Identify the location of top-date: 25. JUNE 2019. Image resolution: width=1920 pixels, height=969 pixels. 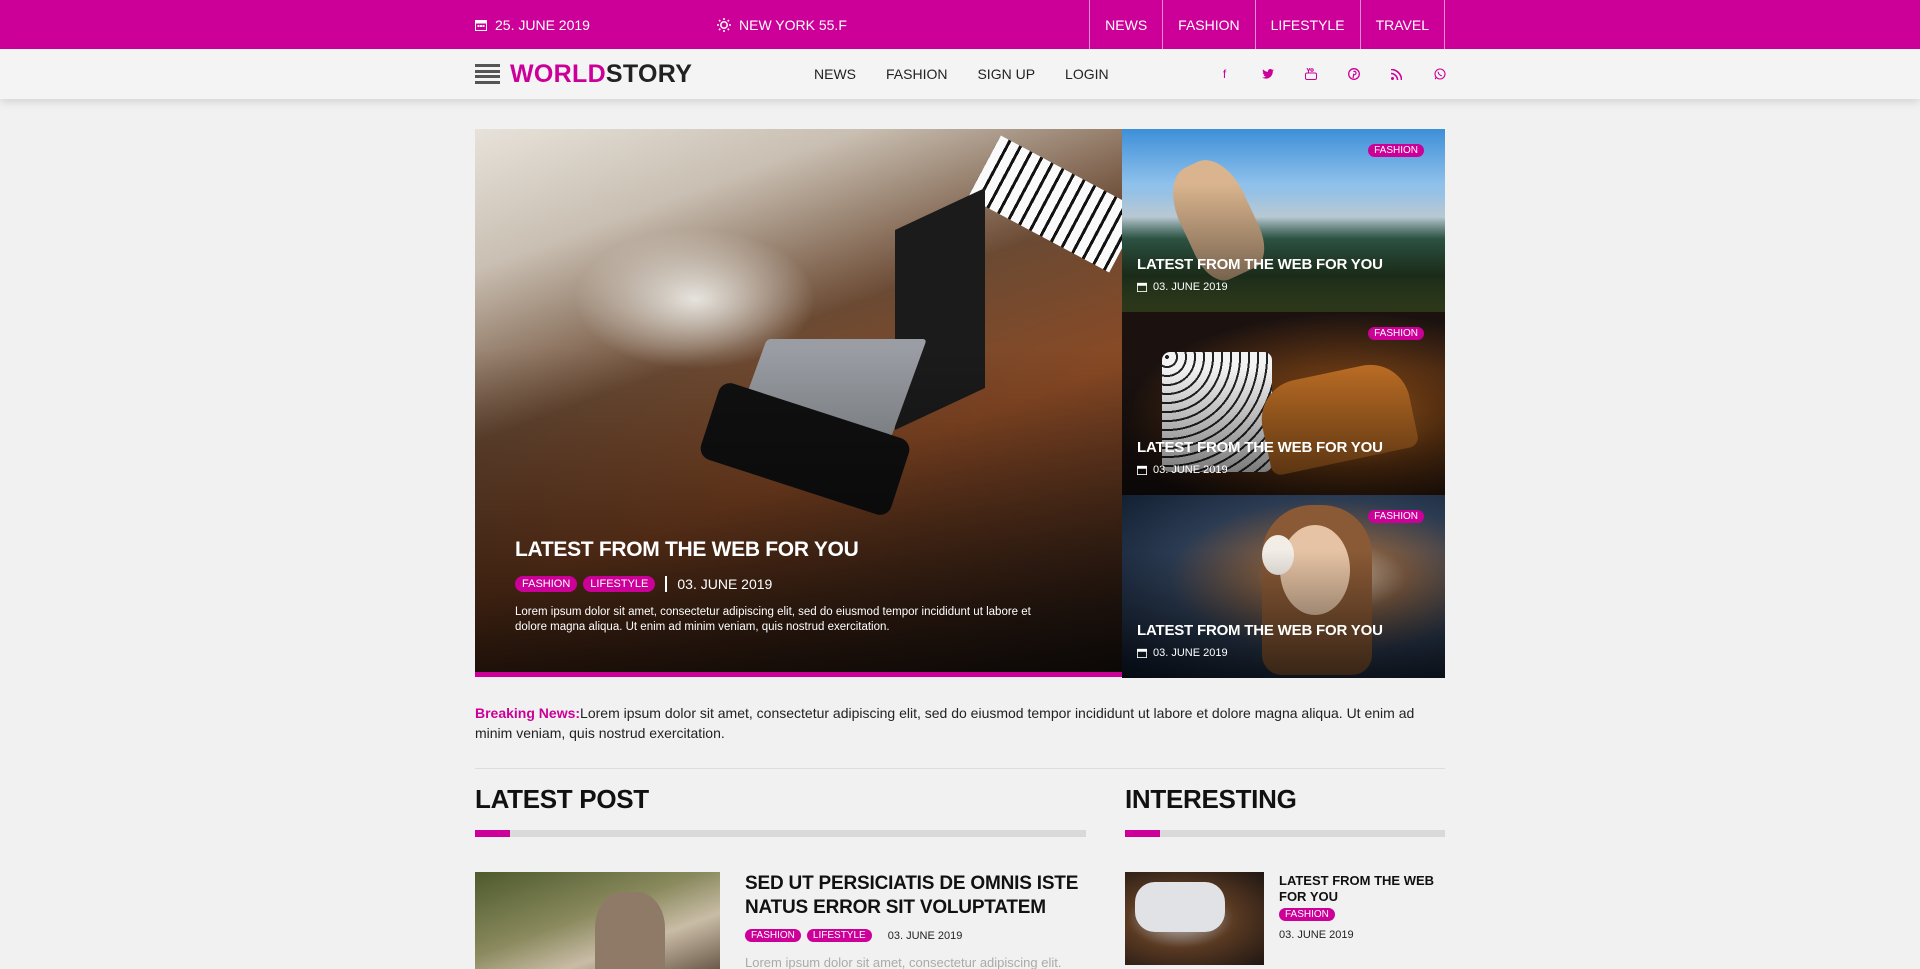
(532, 24).